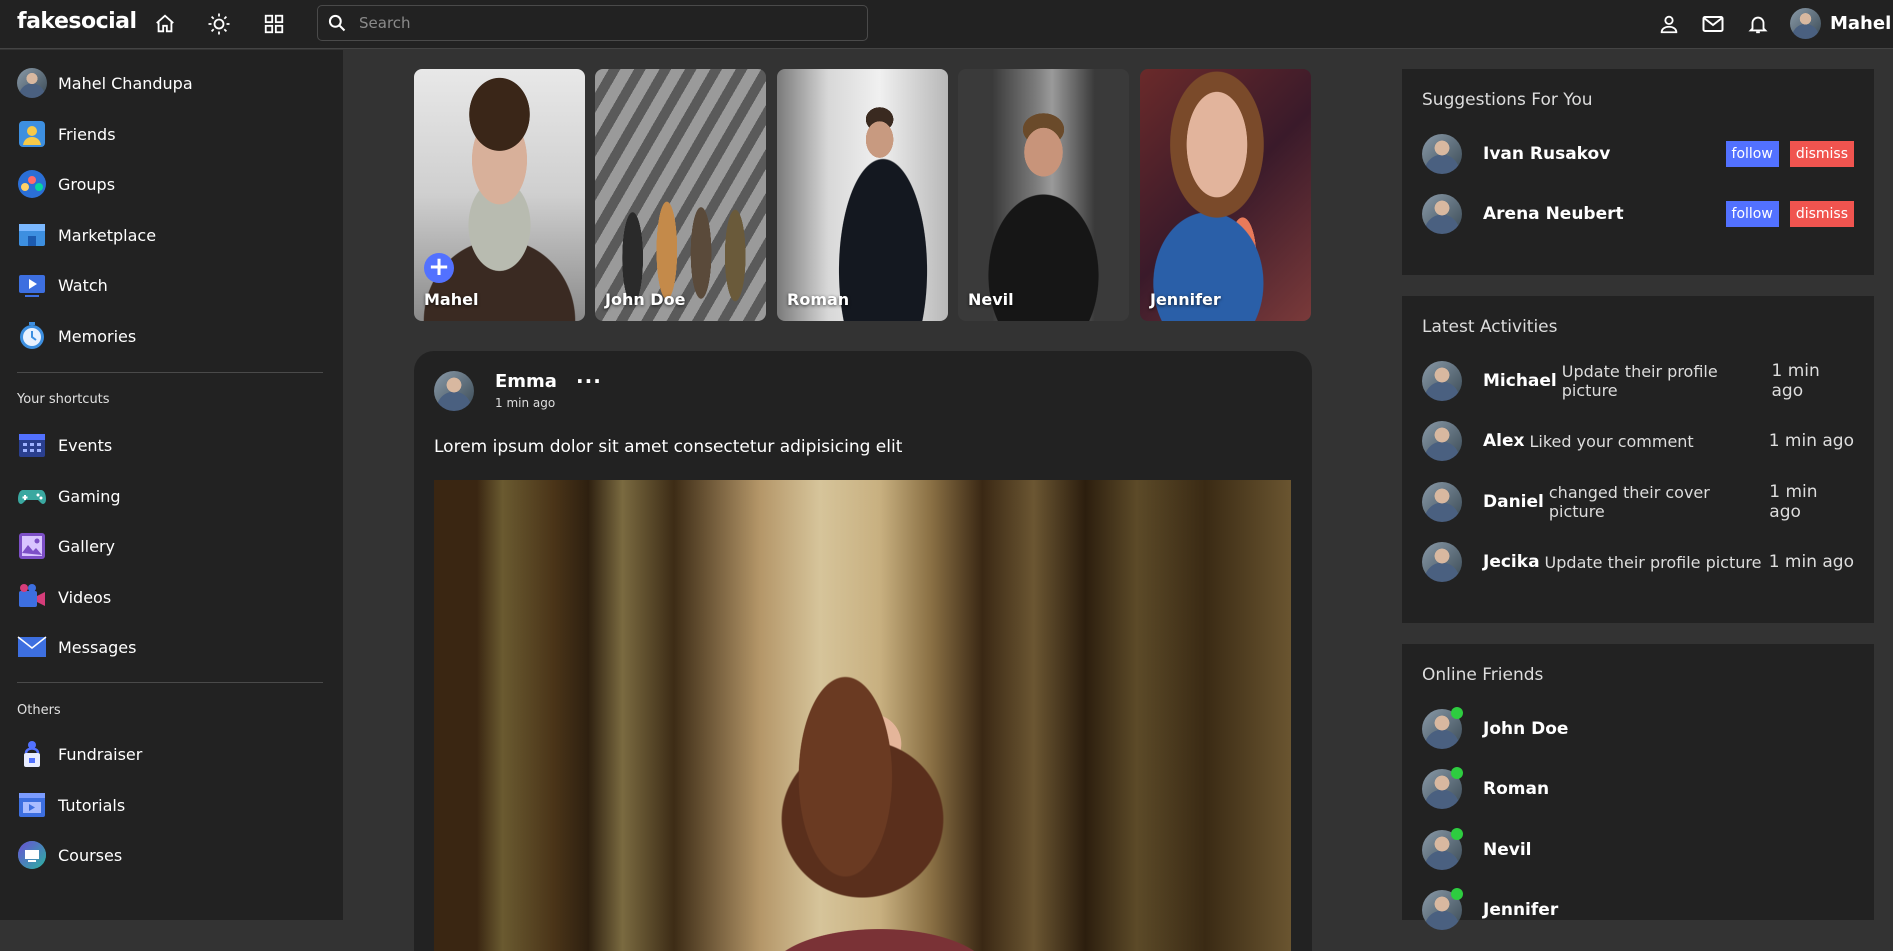 The height and width of the screenshot is (951, 1893). Describe the element at coordinates (32, 336) in the screenshot. I see `memories-clock-icon` at that location.